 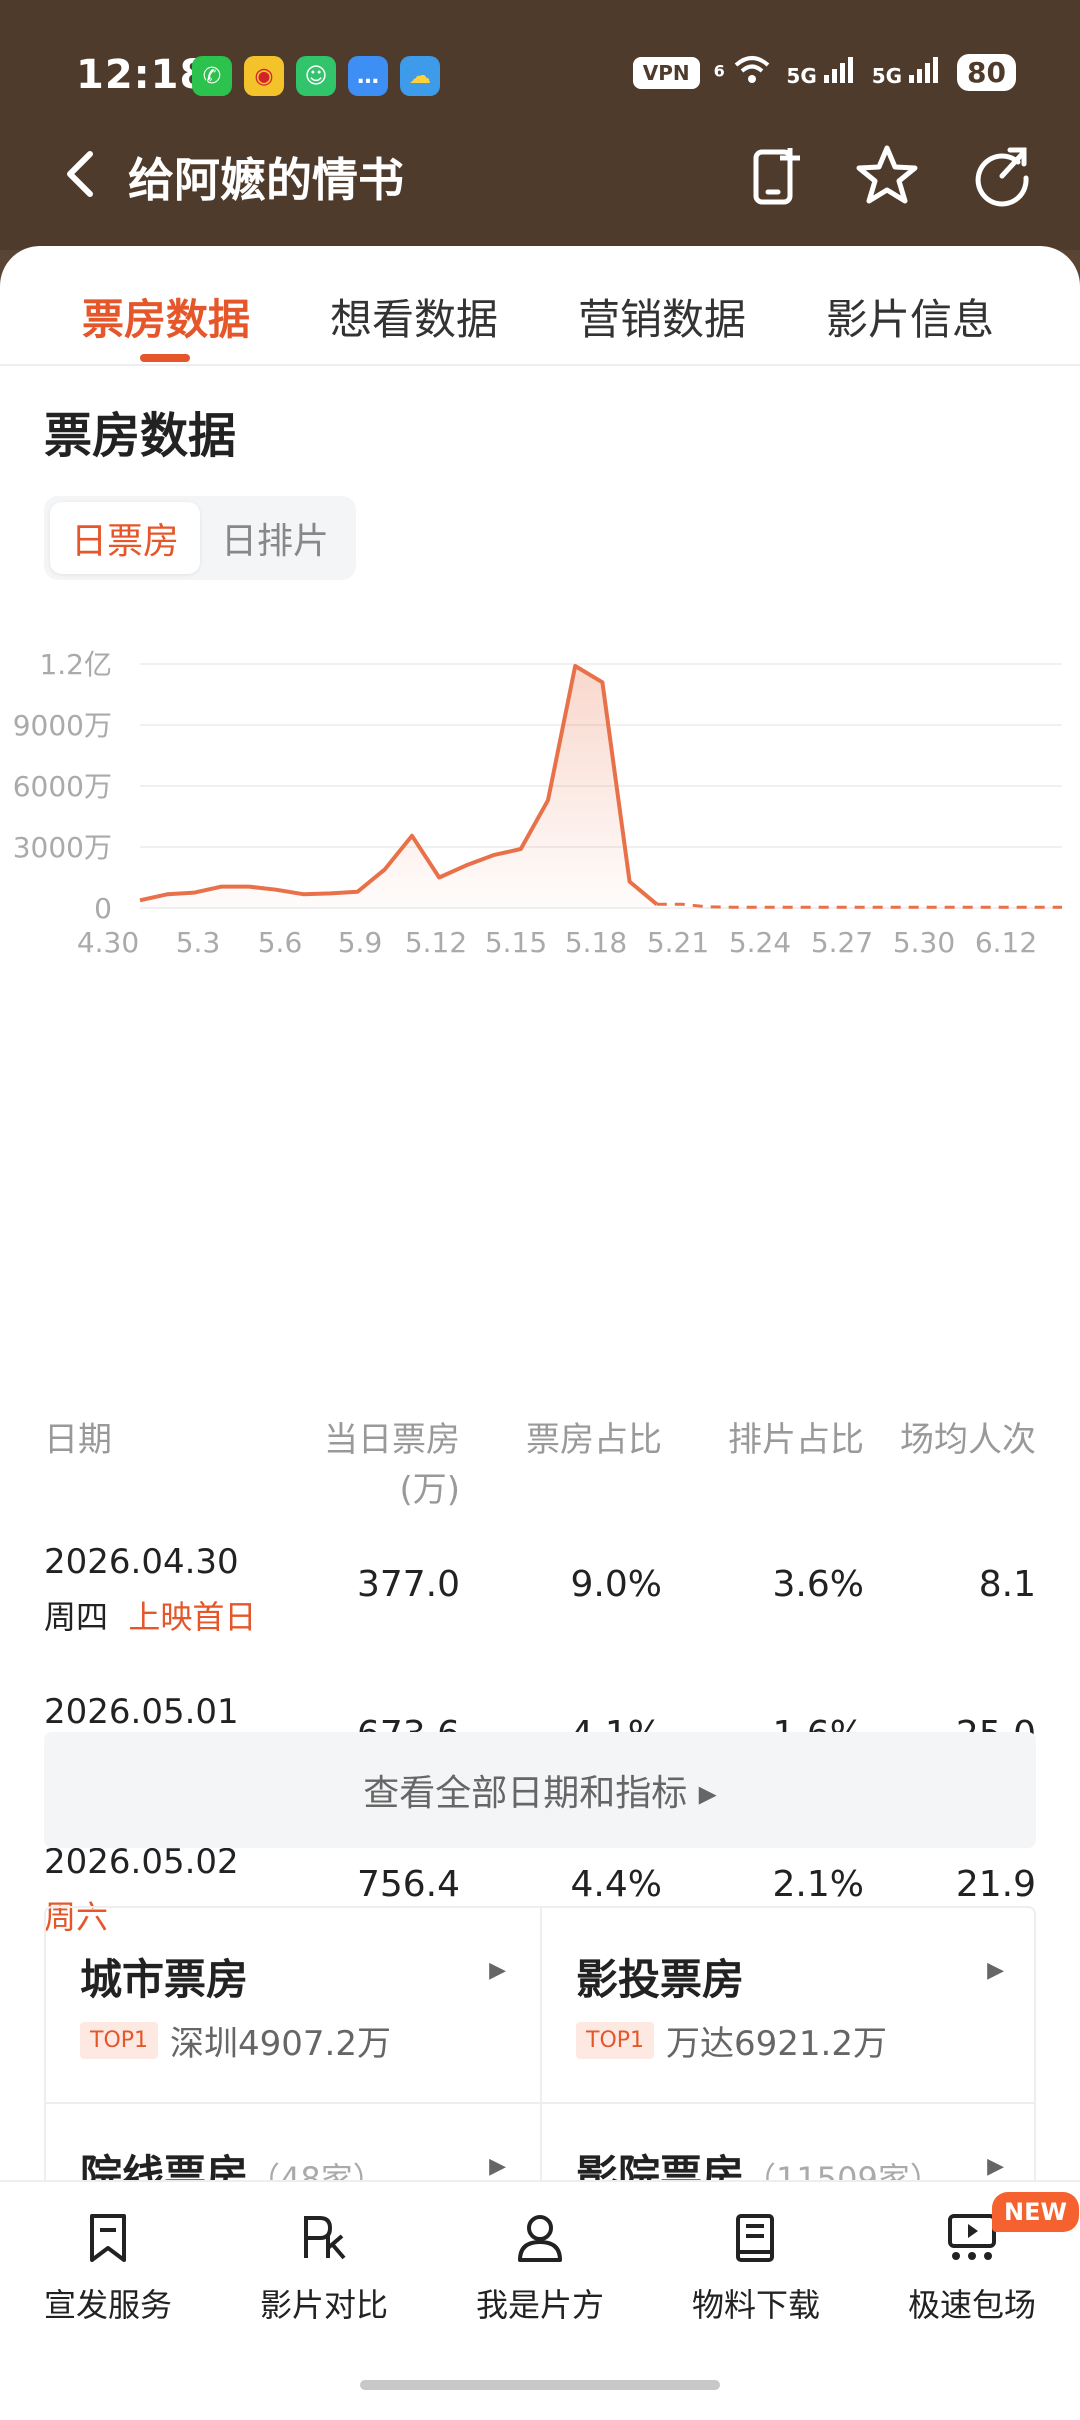 I want to click on nav-label: 我是片方, so click(x=539, y=2305).